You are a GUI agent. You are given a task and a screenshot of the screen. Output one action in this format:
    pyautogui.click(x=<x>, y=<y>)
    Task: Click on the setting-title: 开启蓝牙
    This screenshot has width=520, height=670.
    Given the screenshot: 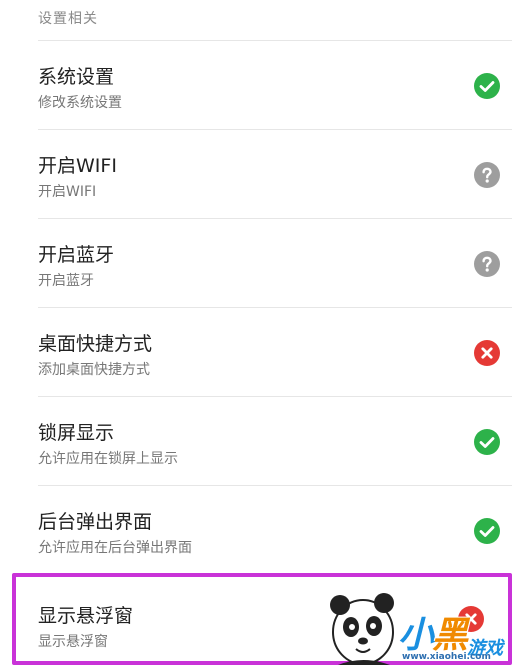 What is the action you would take?
    pyautogui.click(x=76, y=255)
    